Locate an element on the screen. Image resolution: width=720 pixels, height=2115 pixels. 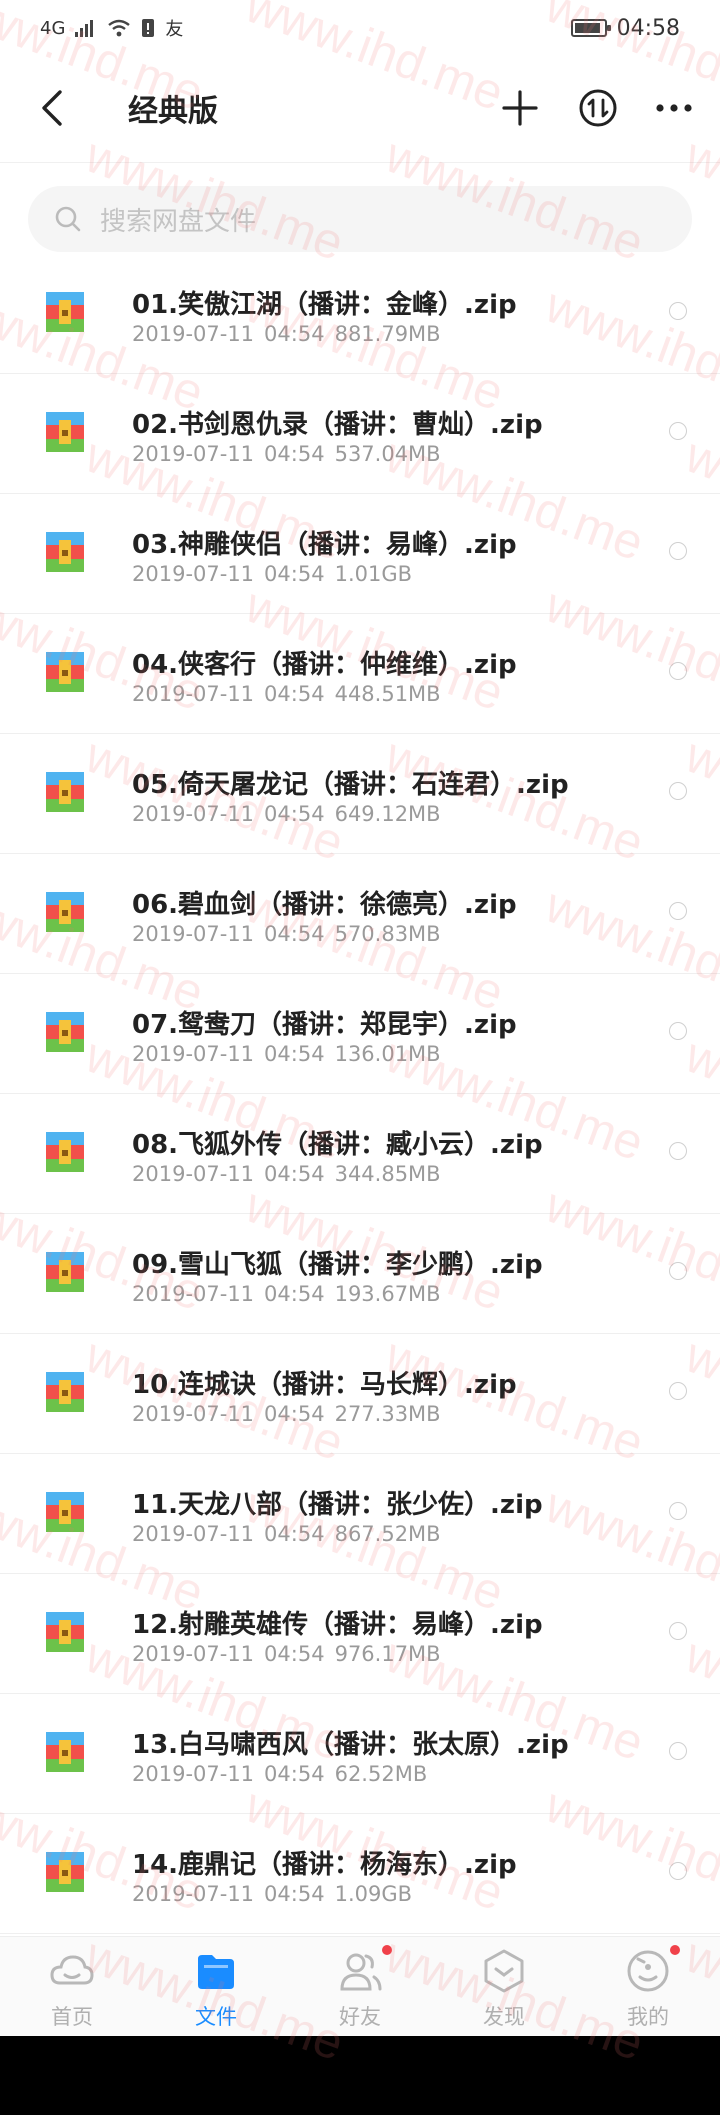
nav-item-discover: 发现 is located at coordinates (504, 1987).